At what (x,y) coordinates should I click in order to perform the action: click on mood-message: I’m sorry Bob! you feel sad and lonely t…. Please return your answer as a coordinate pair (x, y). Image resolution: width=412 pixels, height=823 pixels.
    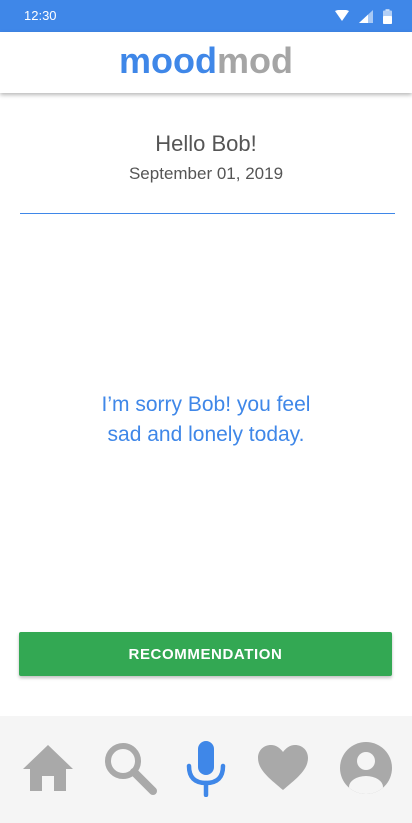
    Looking at the image, I should click on (206, 420).